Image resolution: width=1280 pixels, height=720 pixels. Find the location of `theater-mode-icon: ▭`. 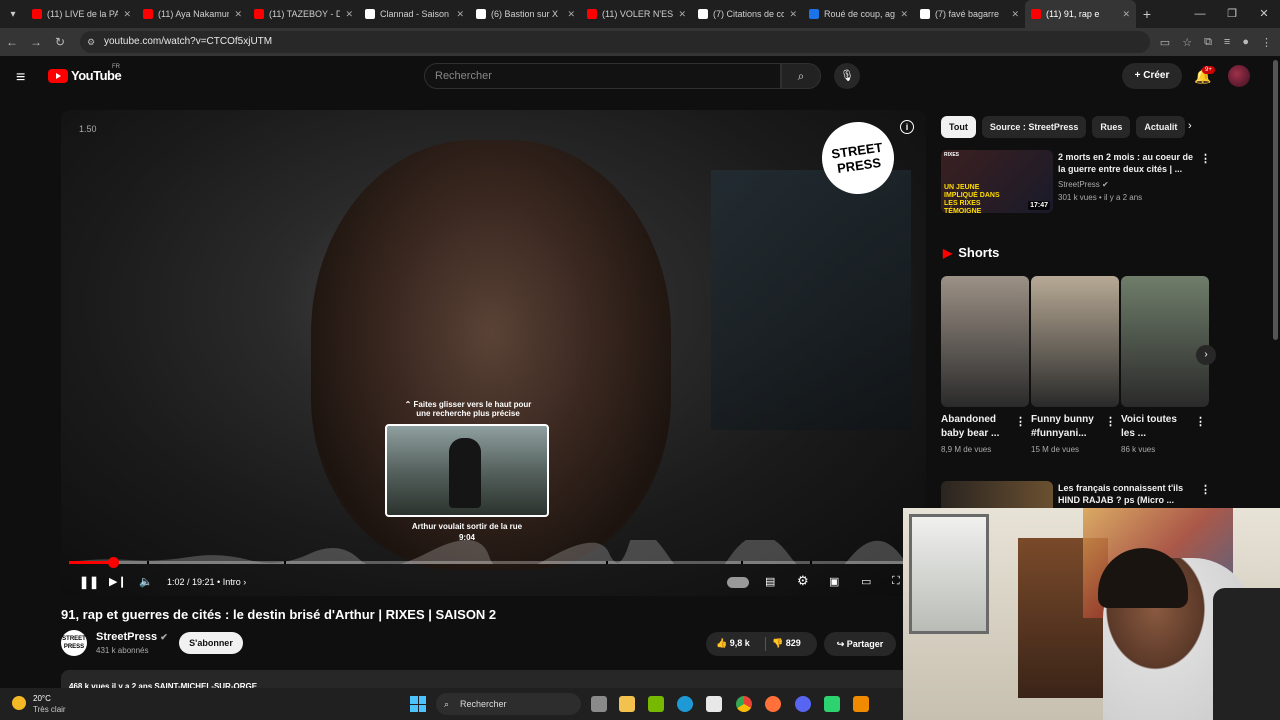

theater-mode-icon: ▭ is located at coordinates (866, 581).